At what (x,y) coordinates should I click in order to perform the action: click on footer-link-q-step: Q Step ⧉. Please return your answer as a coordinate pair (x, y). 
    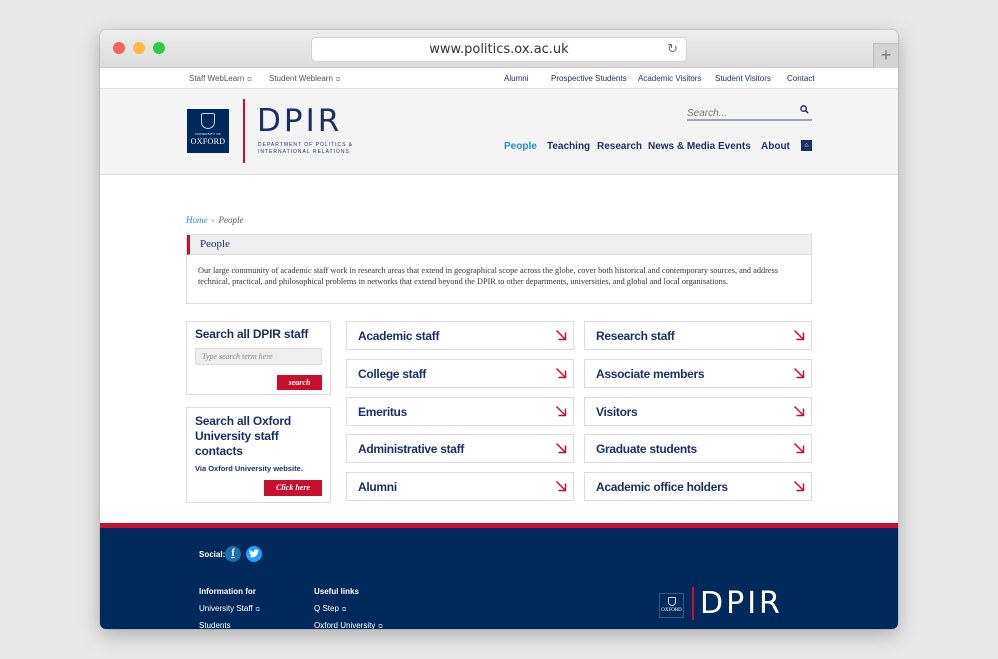
    Looking at the image, I should click on (330, 609).